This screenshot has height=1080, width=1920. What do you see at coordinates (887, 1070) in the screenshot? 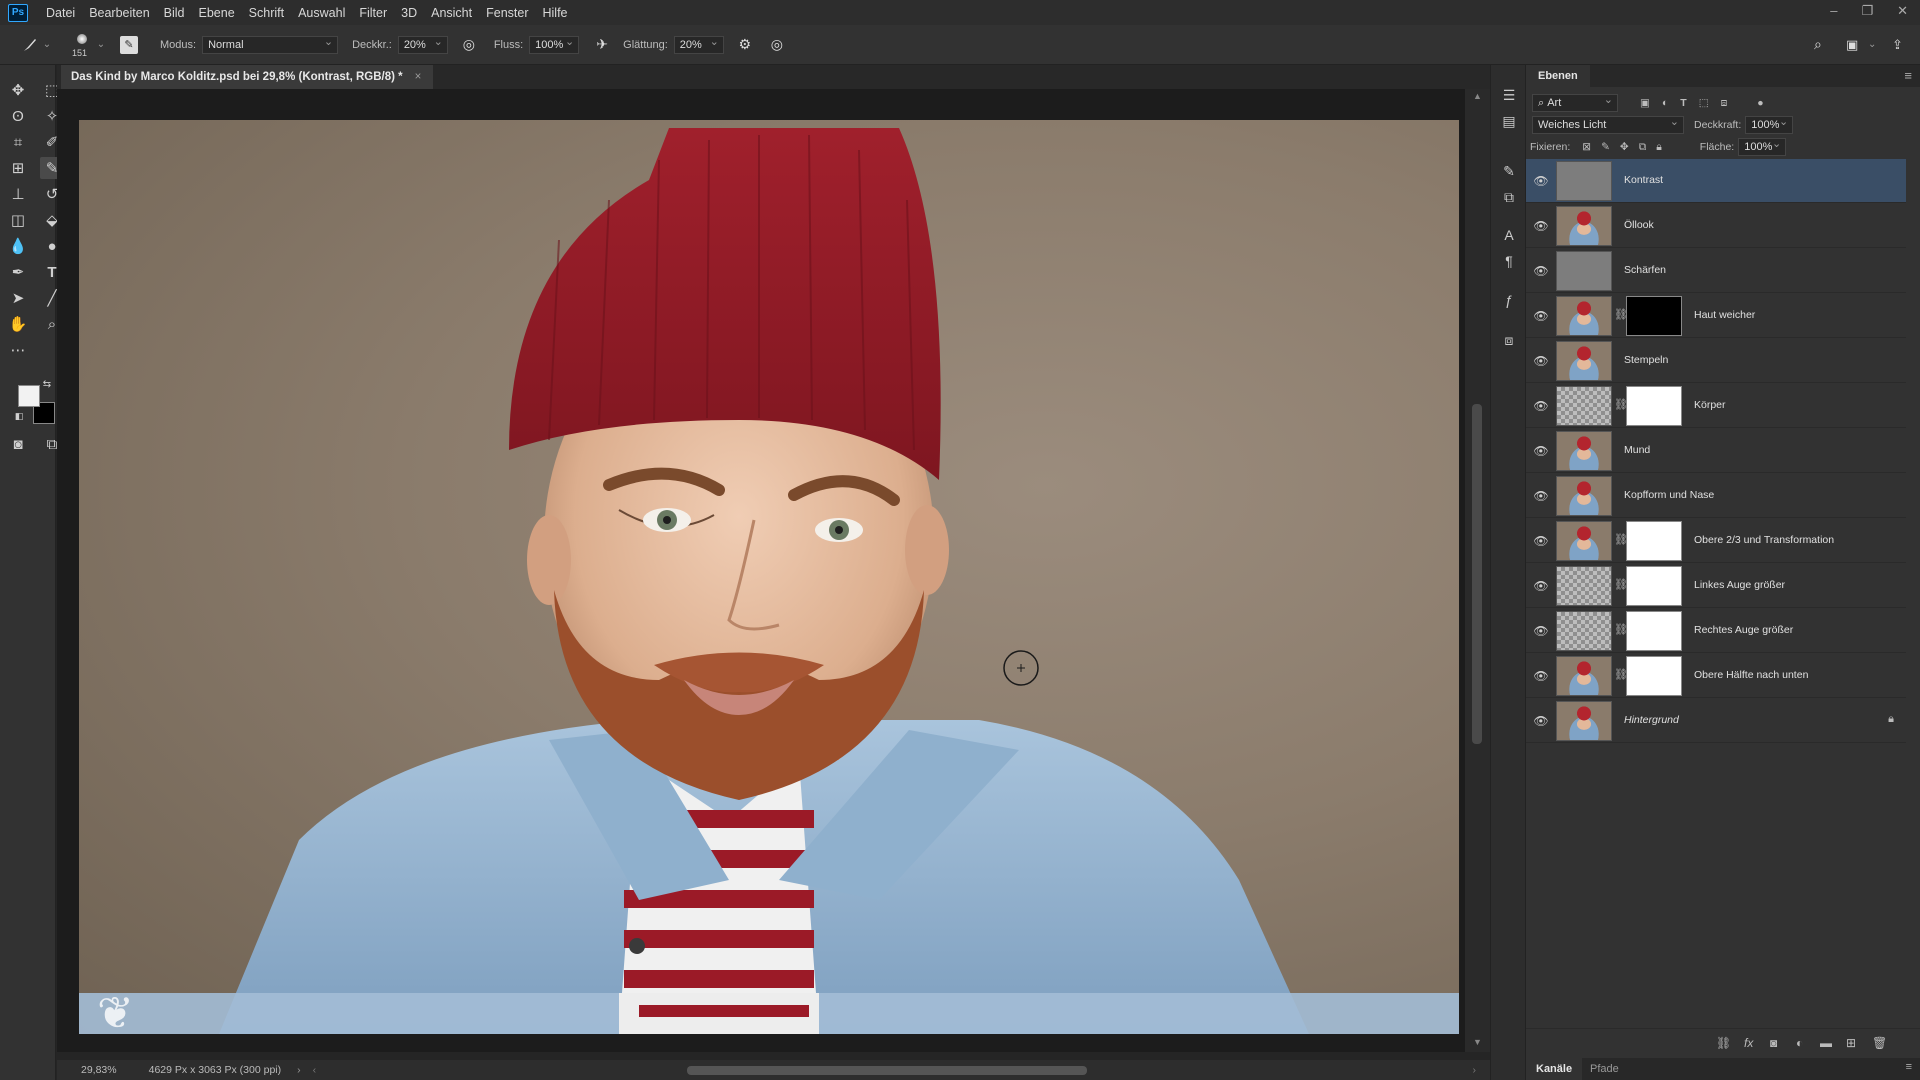
I see `horizontal-scroll-thumb` at bounding box center [887, 1070].